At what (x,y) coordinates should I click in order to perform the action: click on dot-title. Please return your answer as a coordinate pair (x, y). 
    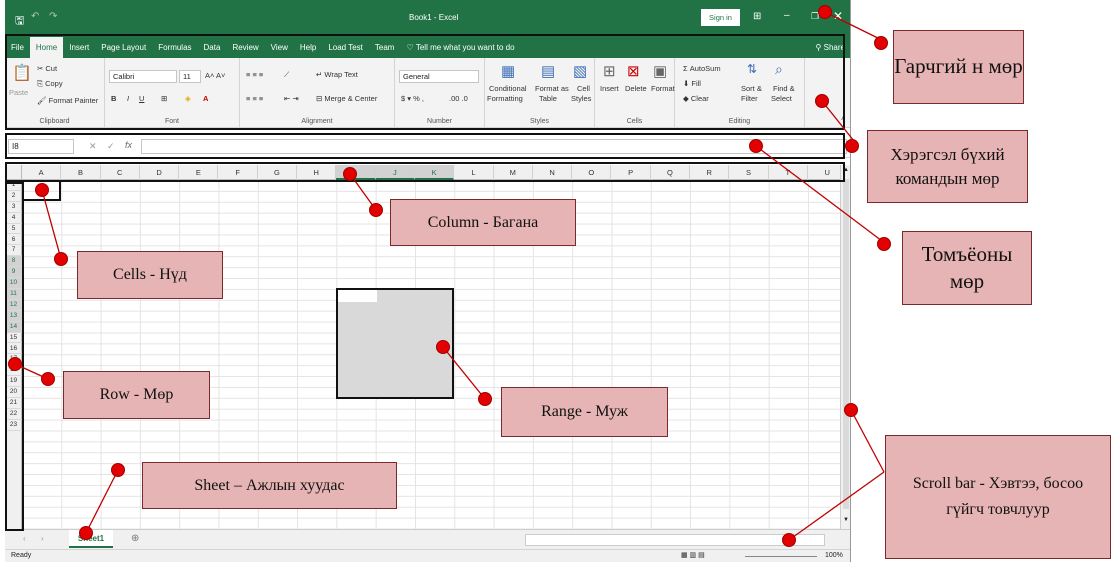
    Looking at the image, I should click on (825, 12).